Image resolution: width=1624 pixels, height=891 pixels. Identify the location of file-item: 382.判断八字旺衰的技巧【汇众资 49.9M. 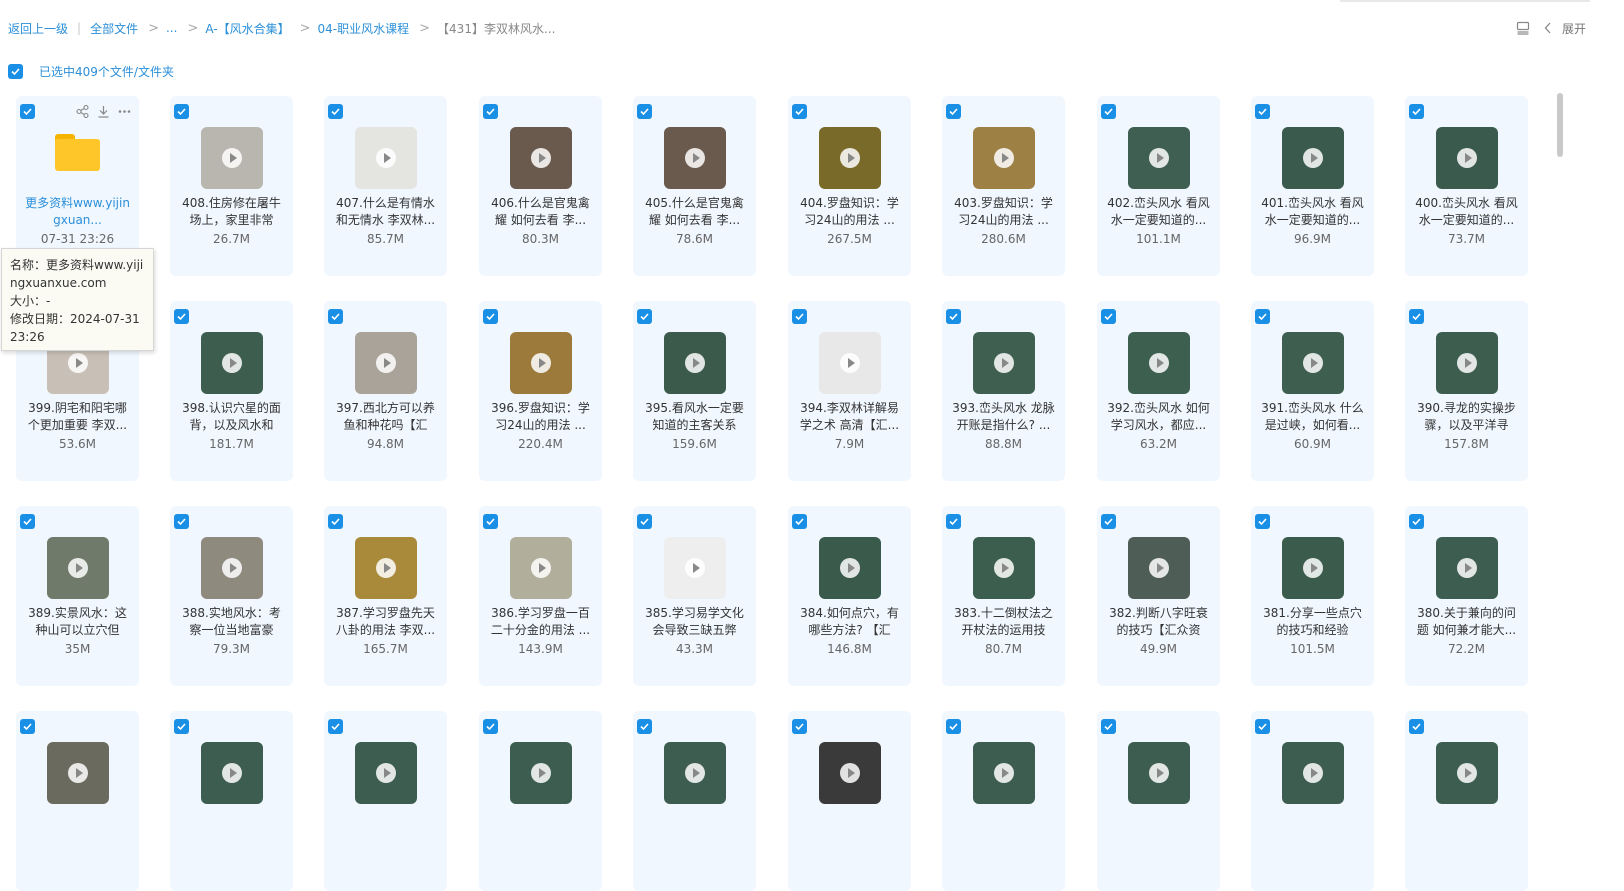
(1158, 596).